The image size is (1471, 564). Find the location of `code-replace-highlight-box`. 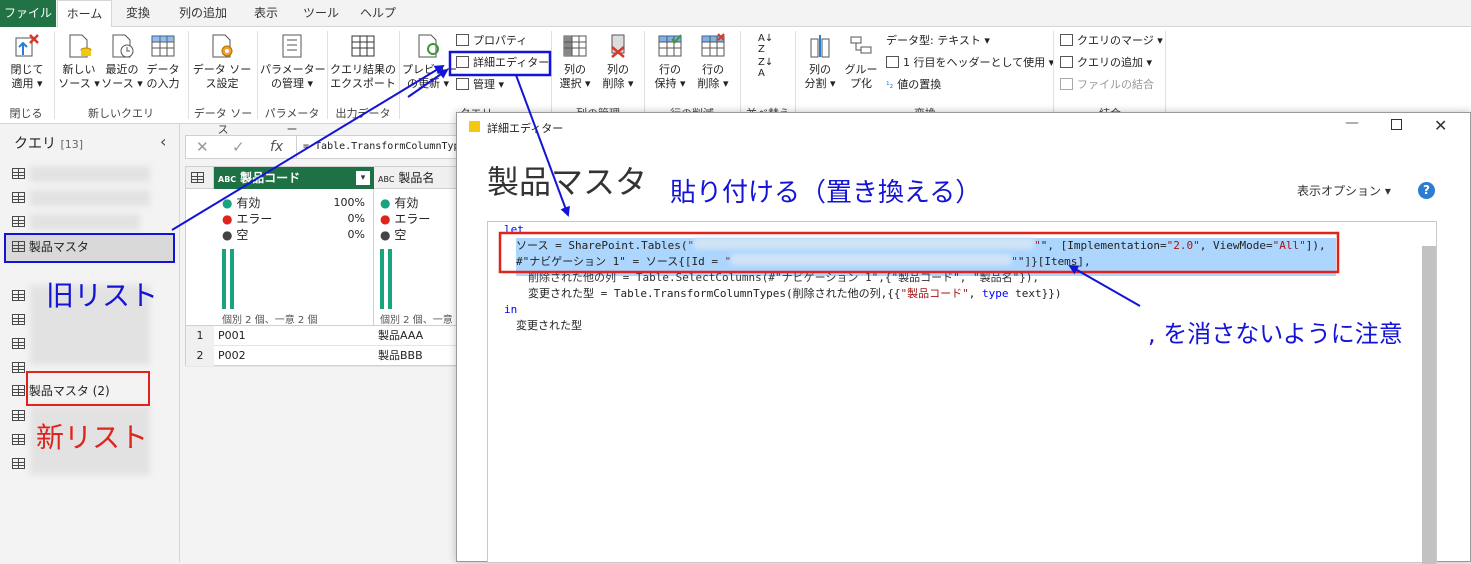

code-replace-highlight-box is located at coordinates (919, 252).